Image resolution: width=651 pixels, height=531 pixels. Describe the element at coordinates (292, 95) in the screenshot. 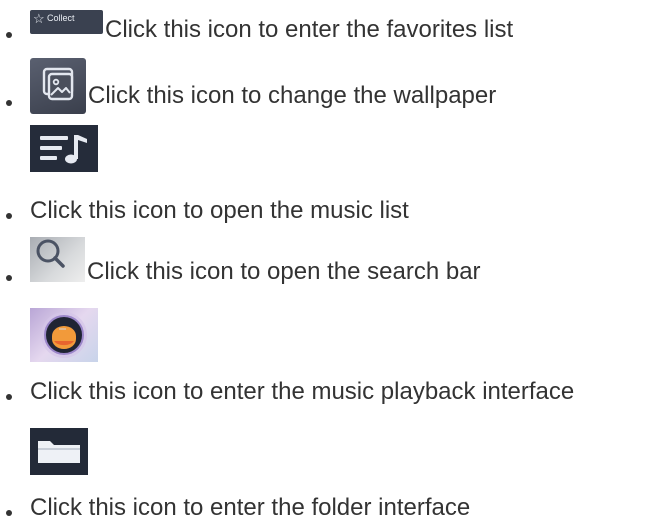

I see `list-item-text: Click this icon to change the wallpaper` at that location.